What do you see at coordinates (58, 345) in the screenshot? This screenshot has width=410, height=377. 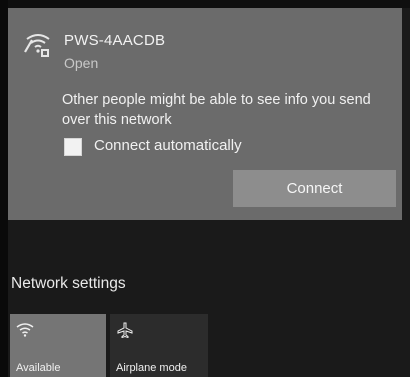 I see `wifi-toggle-tile: Available` at bounding box center [58, 345].